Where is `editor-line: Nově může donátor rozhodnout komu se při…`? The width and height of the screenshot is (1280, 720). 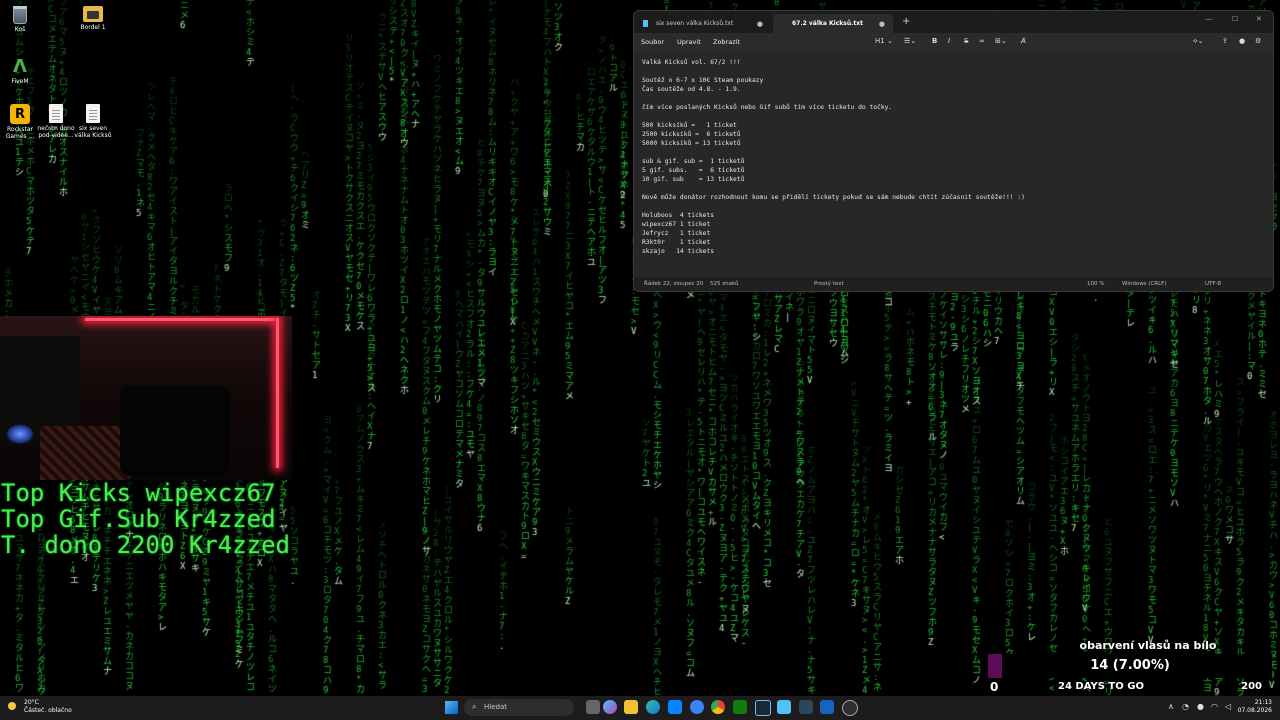
editor-line: Nově může donátor rozhodnout komu se při… is located at coordinates (833, 197).